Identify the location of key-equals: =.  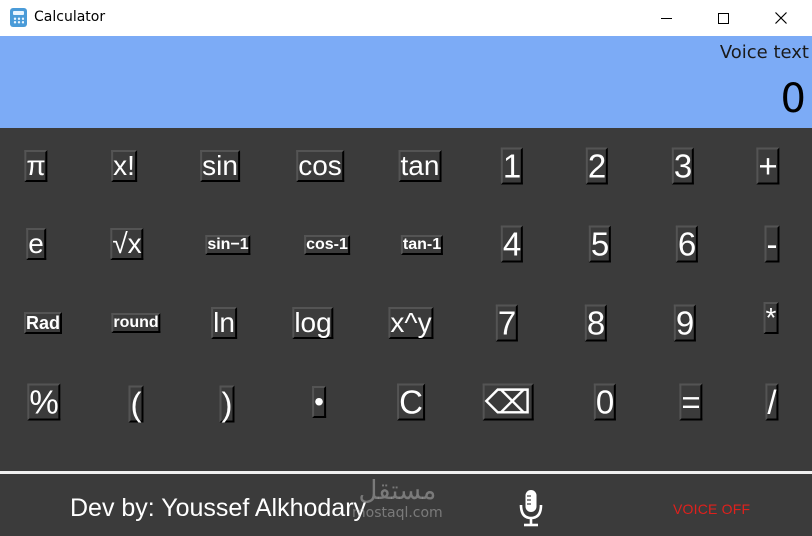
(691, 402).